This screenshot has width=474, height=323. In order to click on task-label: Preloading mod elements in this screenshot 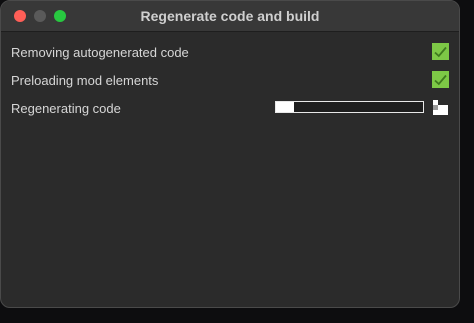, I will do `click(85, 80)`.